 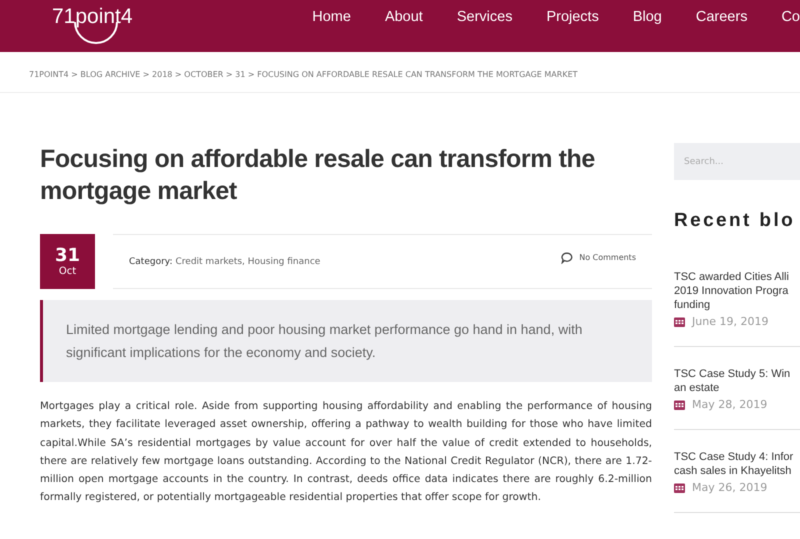 I want to click on post-date: May 28, 2019, so click(x=730, y=404).